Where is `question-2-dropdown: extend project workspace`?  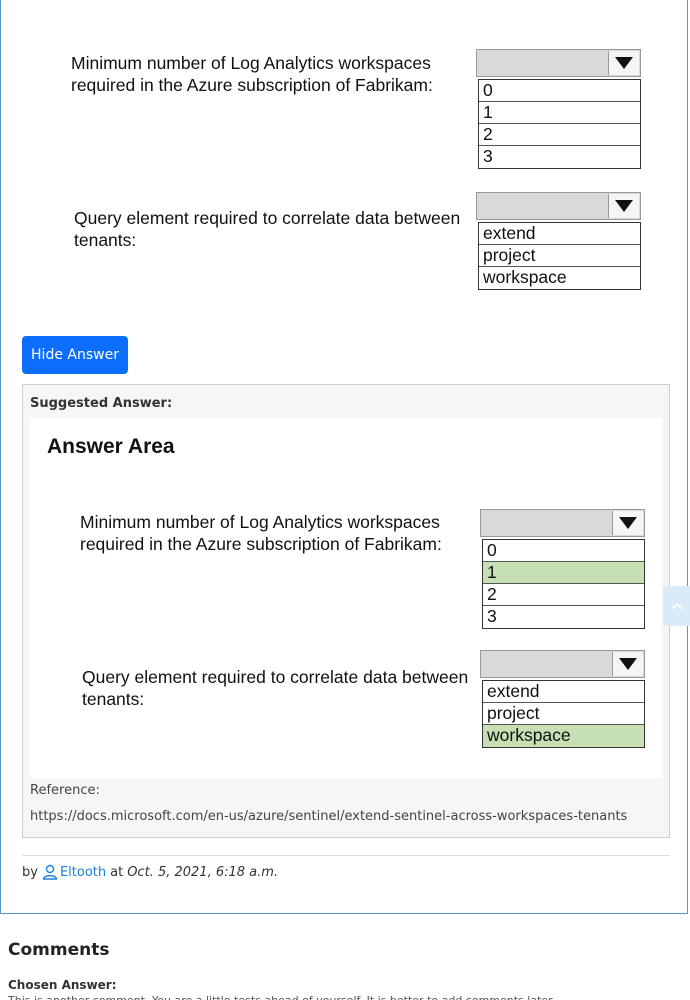
question-2-dropdown: extend project workspace is located at coordinates (559, 245).